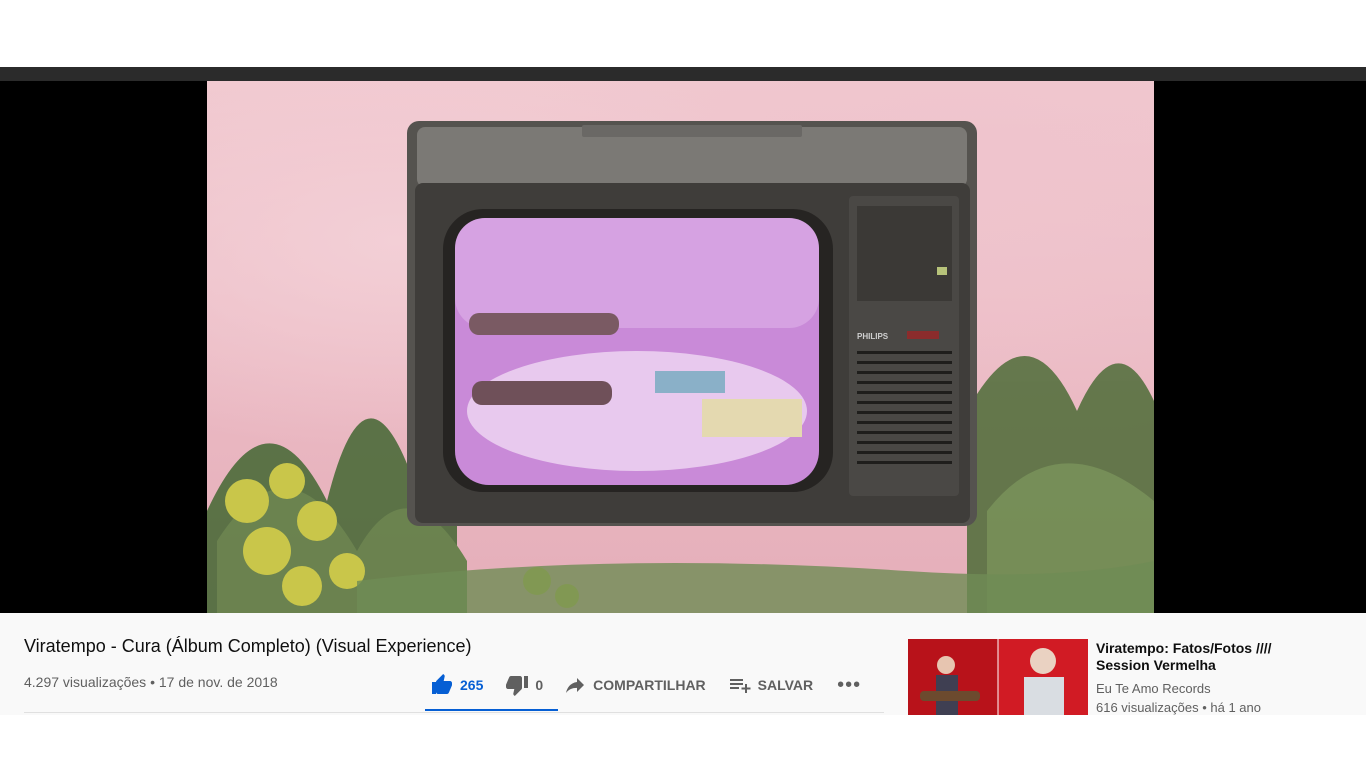 The image size is (1366, 768). What do you see at coordinates (454, 712) in the screenshot?
I see `info-divider` at bounding box center [454, 712].